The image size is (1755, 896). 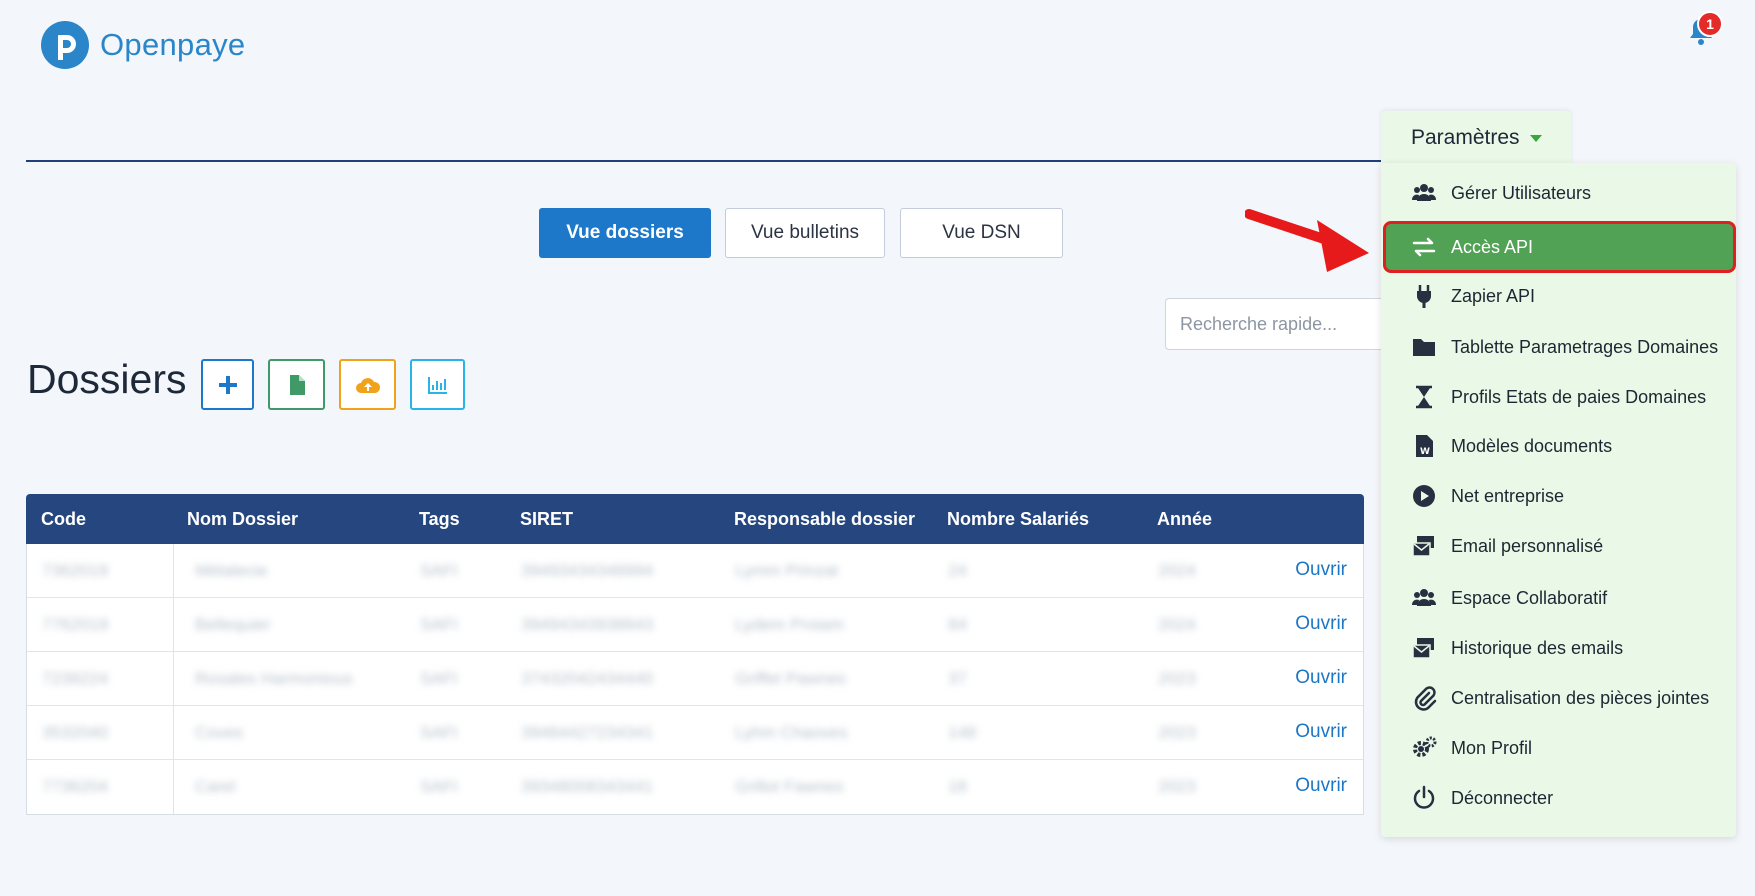 What do you see at coordinates (1502, 797) in the screenshot?
I see `menu-item-label: Déconnecter` at bounding box center [1502, 797].